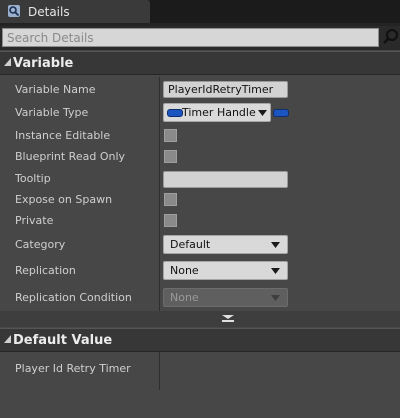  I want to click on tab-details: Details, so click(75, 11).